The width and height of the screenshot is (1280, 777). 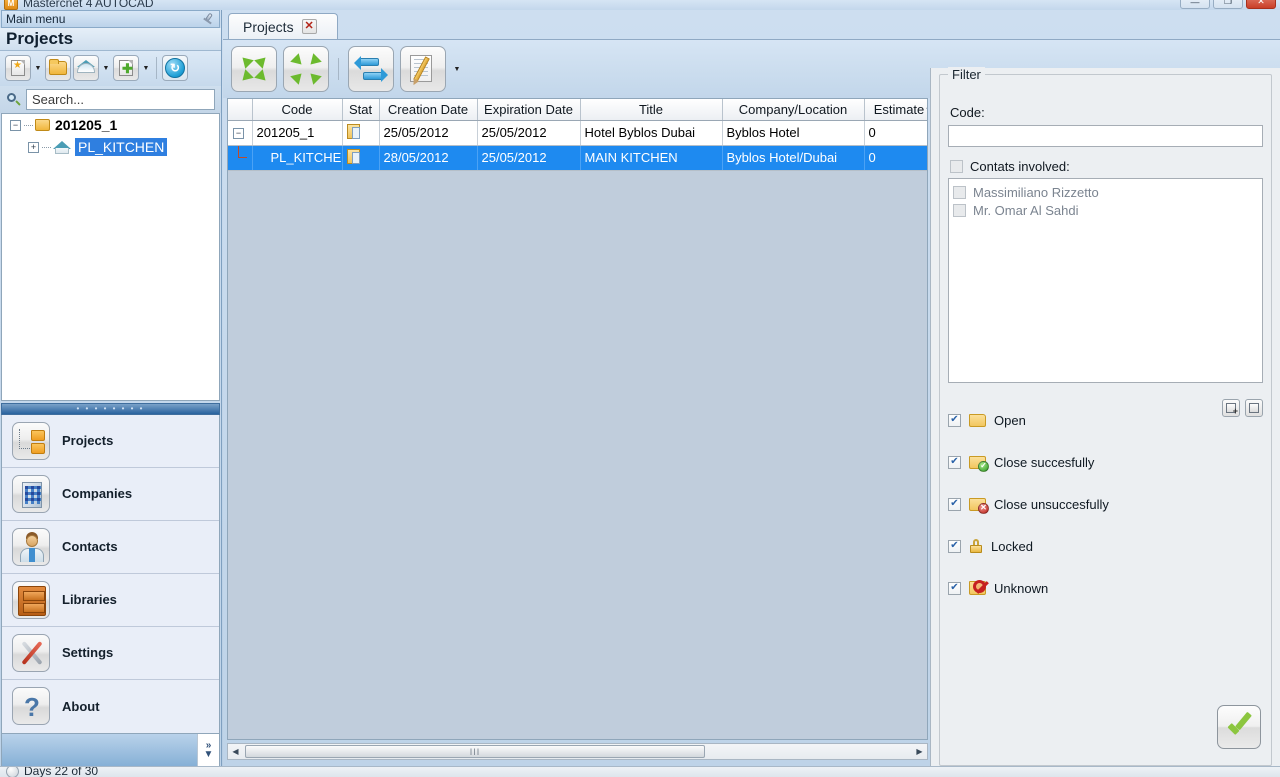 I want to click on maximize-button: ❐, so click(x=1228, y=4).